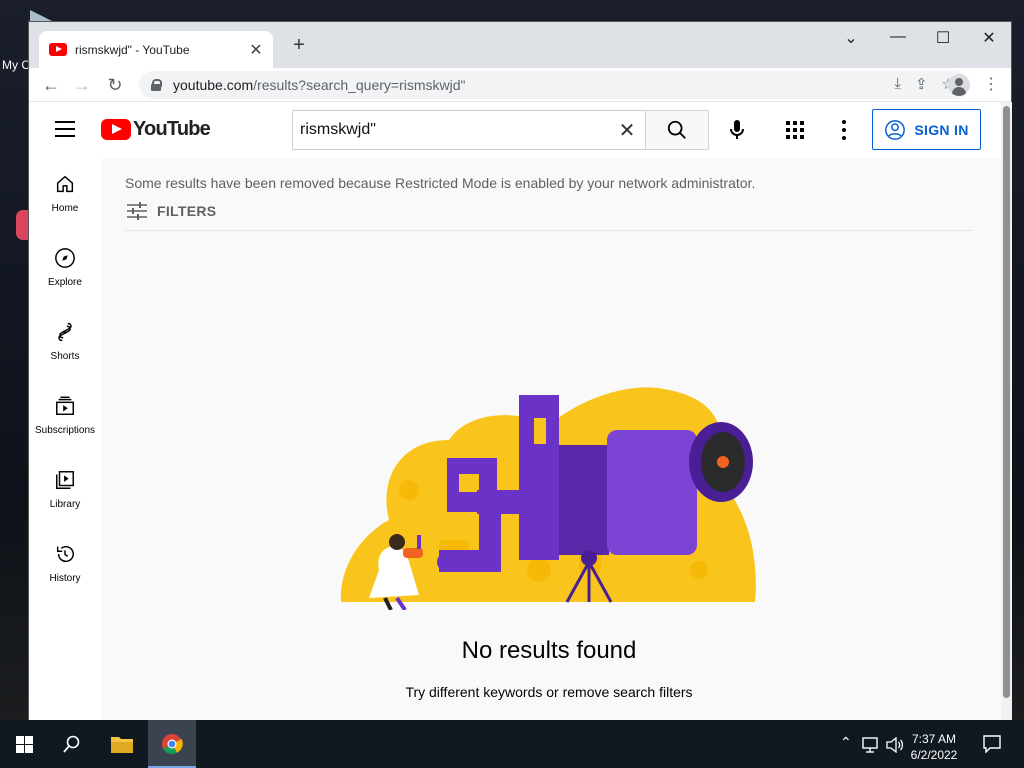 Image resolution: width=1024 pixels, height=768 pixels. I want to click on search-clear-icon: ✕, so click(627, 130).